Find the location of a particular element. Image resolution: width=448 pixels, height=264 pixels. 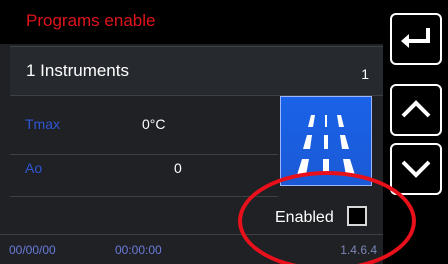

page-title: Programs enable is located at coordinates (91, 20).